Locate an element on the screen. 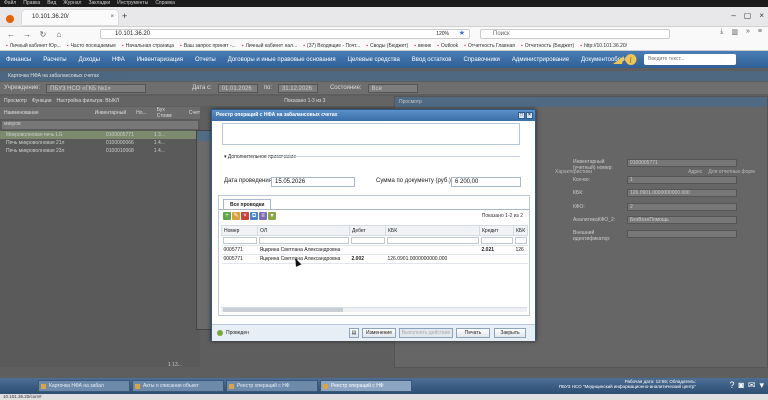 Image resolution: width=768 pixels, height=400 pixels. functions-icon: ≡ is located at coordinates (263, 216).